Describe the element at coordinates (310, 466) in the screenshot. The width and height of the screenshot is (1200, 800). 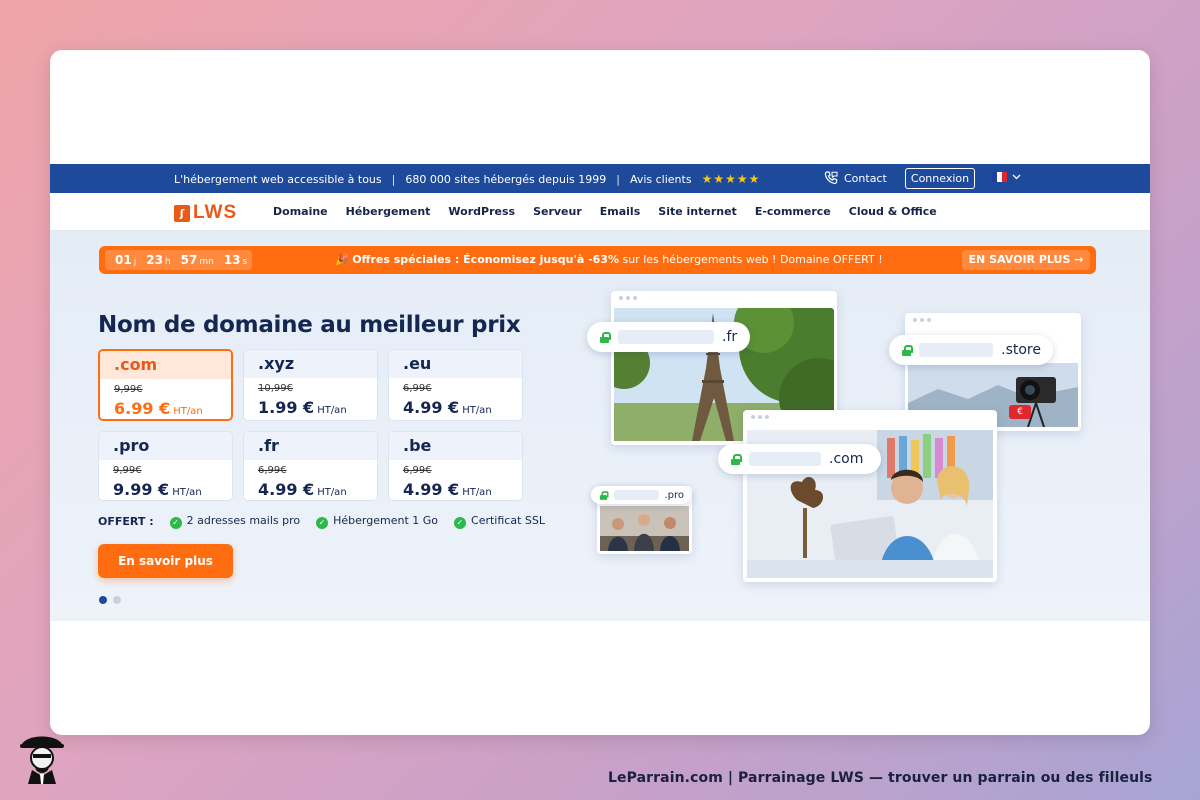
I see `tld-card-fr: .fr 6,99€ 4.99 € HT/an` at that location.